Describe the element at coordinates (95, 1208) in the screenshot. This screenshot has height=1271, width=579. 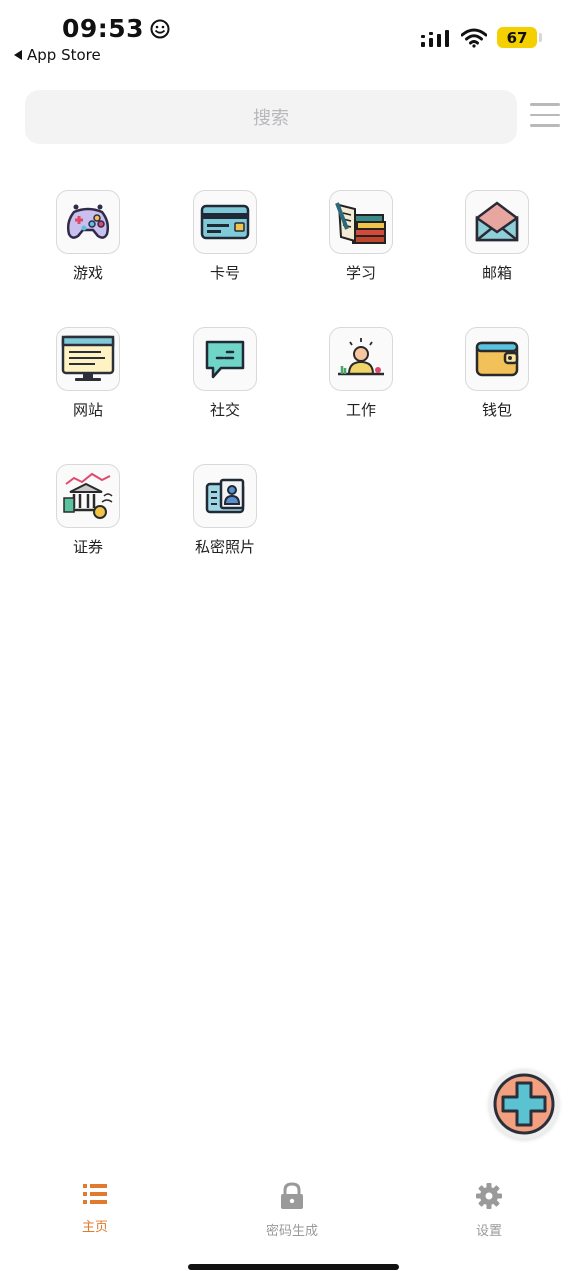
I see `tab-home: 主页` at that location.